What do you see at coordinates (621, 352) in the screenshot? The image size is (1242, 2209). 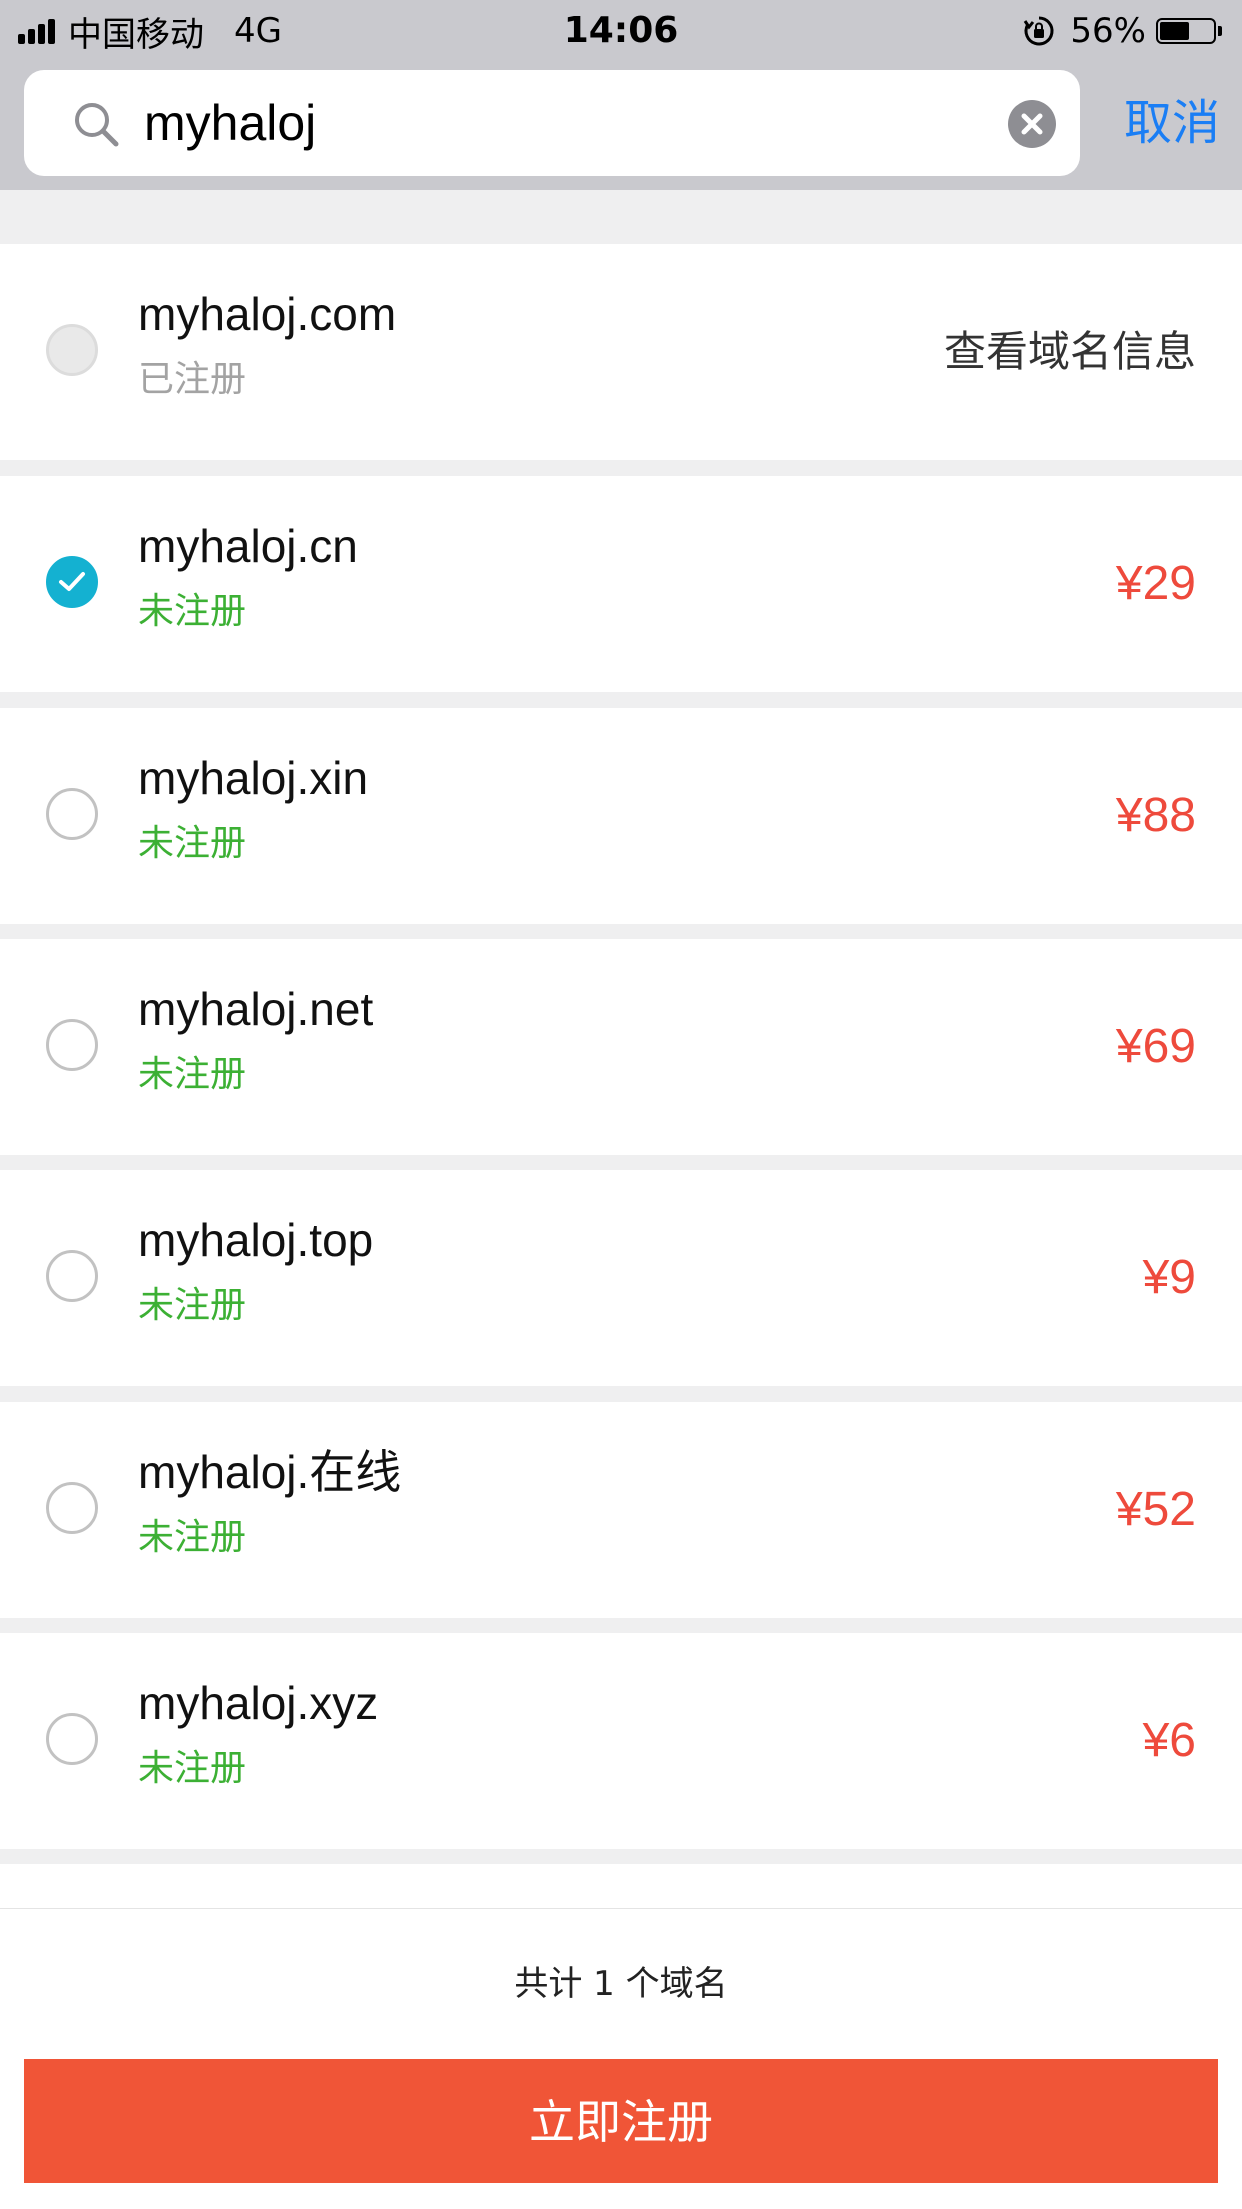 I see `domain-row: myhaloj.com 已注册 查看域名信息` at bounding box center [621, 352].